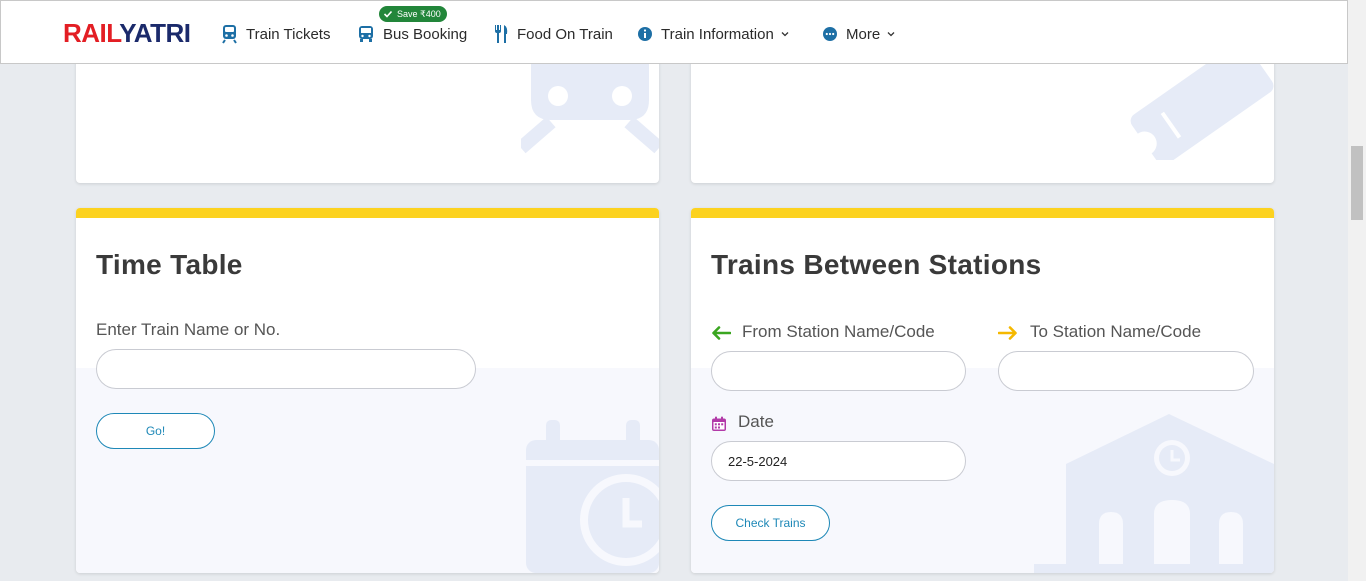 Image resolution: width=1366 pixels, height=581 pixels. I want to click on ticket-illustration-icon, so click(1202, 105).